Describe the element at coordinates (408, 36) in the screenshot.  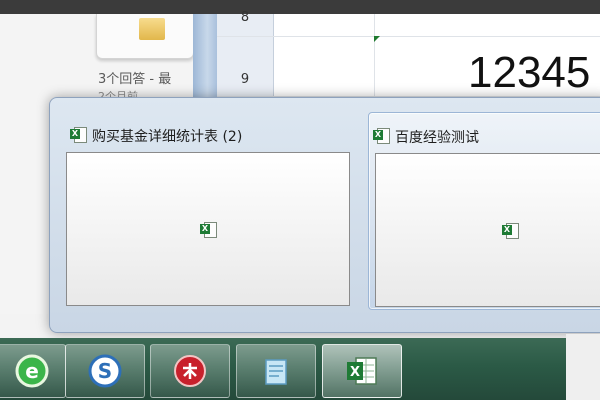
I see `grid-line` at that location.